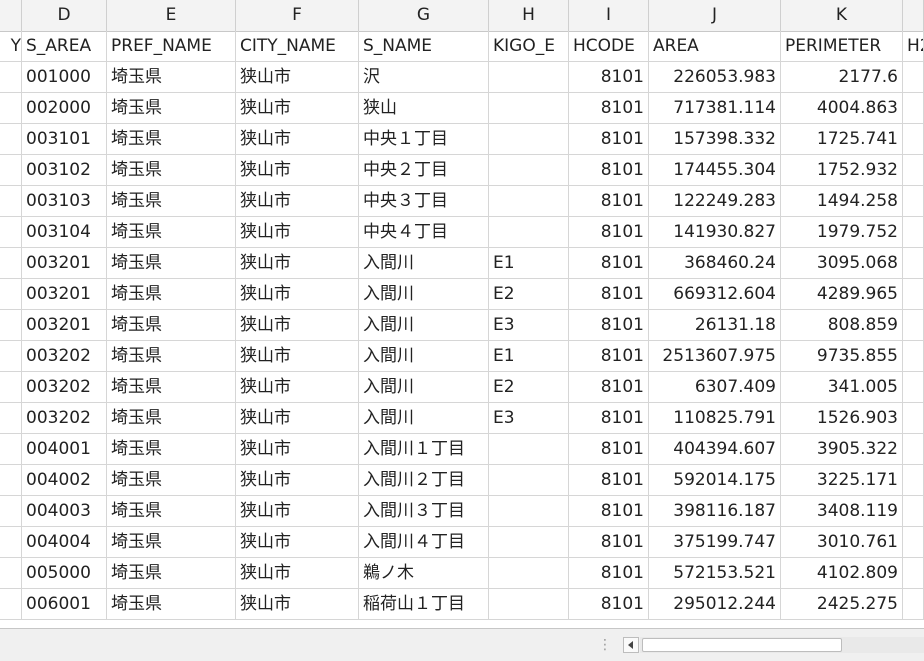 This screenshot has width=924, height=661. What do you see at coordinates (64, 108) in the screenshot?
I see `cell-s-area: 002000` at bounding box center [64, 108].